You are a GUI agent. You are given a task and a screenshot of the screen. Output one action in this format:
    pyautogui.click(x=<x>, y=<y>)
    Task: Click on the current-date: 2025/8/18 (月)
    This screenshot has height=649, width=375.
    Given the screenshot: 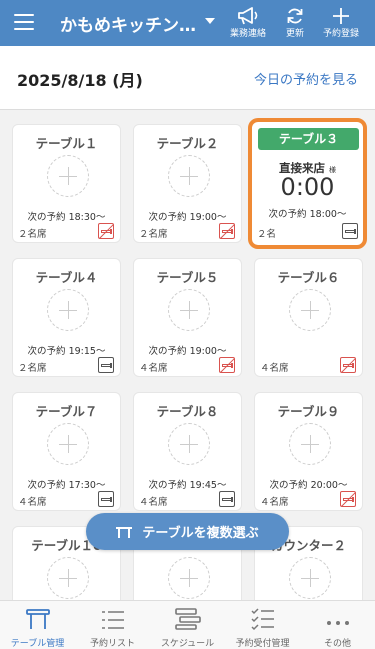 What is the action you would take?
    pyautogui.click(x=80, y=80)
    